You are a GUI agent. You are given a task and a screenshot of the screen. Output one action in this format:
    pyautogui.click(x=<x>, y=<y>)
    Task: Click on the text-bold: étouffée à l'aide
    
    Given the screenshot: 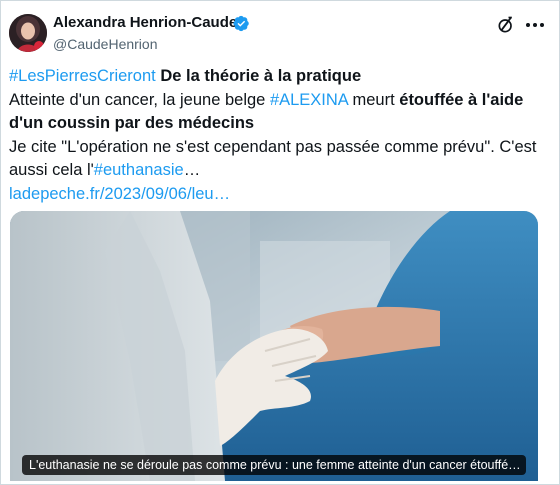 What is the action you would take?
    pyautogui.click(x=461, y=99)
    